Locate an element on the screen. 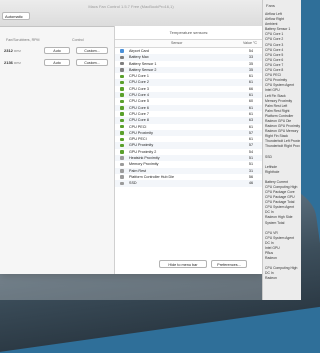 The height and width of the screenshot is (353, 320). sidebar-sensor-item: Thunderbolt Right Proximity is located at coordinates (282, 146).